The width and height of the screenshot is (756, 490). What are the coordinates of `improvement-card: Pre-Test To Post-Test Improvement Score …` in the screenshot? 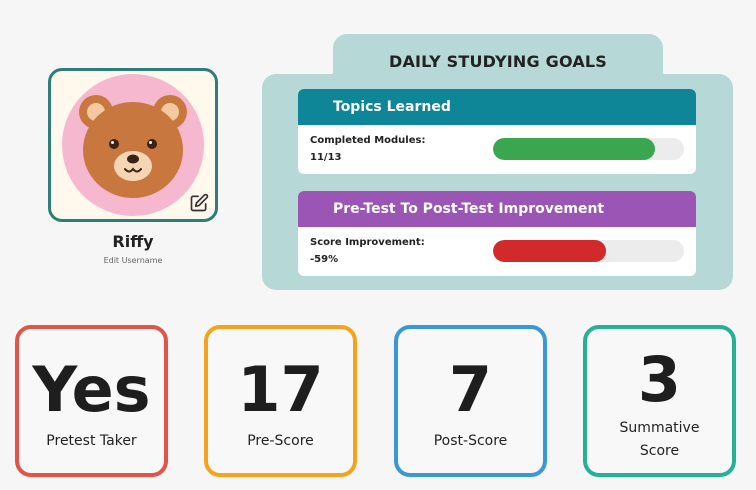 It's located at (497, 233).